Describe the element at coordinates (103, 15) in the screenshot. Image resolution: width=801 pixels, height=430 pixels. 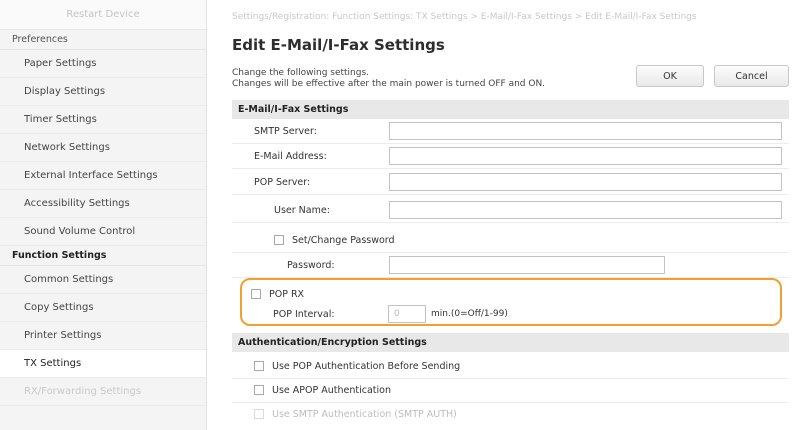
I see `restart-device-button: Restart Device` at that location.